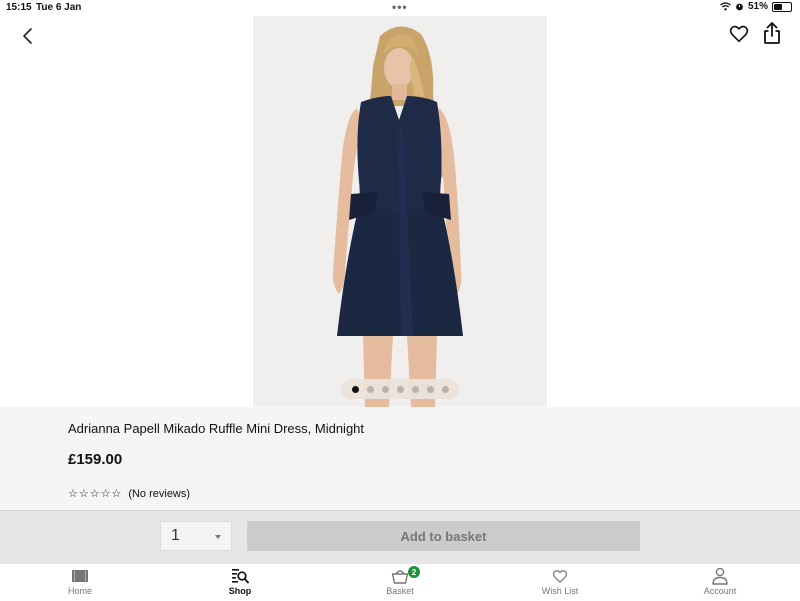  What do you see at coordinates (159, 494) in the screenshot?
I see `reviews-link: (No reviews)` at bounding box center [159, 494].